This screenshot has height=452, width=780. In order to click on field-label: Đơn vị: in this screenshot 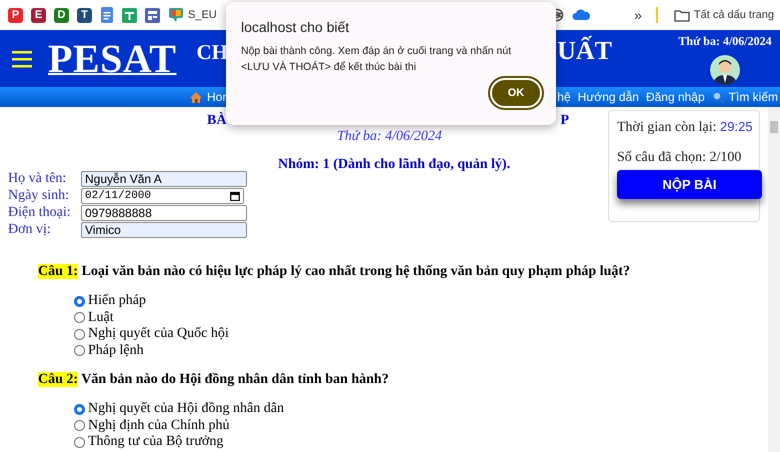, I will do `click(30, 230)`.